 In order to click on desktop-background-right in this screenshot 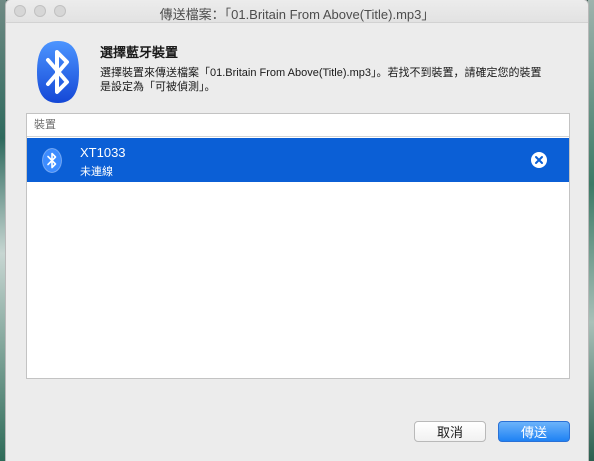, I will do `click(591, 230)`.